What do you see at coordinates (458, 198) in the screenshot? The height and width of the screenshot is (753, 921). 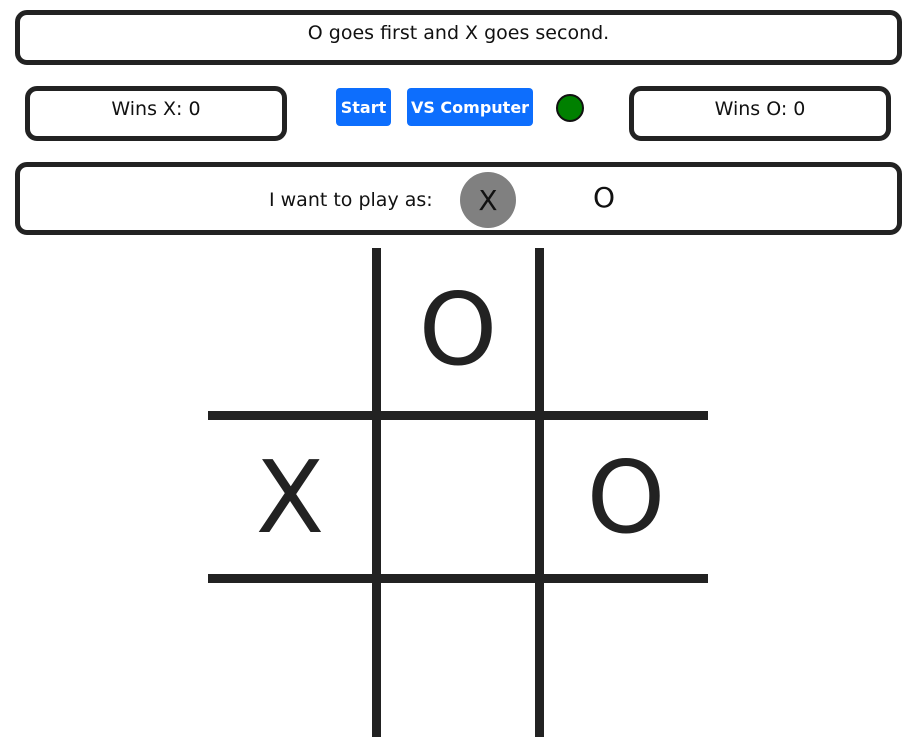 I see `player-choice-panel: I want to play as: X O` at bounding box center [458, 198].